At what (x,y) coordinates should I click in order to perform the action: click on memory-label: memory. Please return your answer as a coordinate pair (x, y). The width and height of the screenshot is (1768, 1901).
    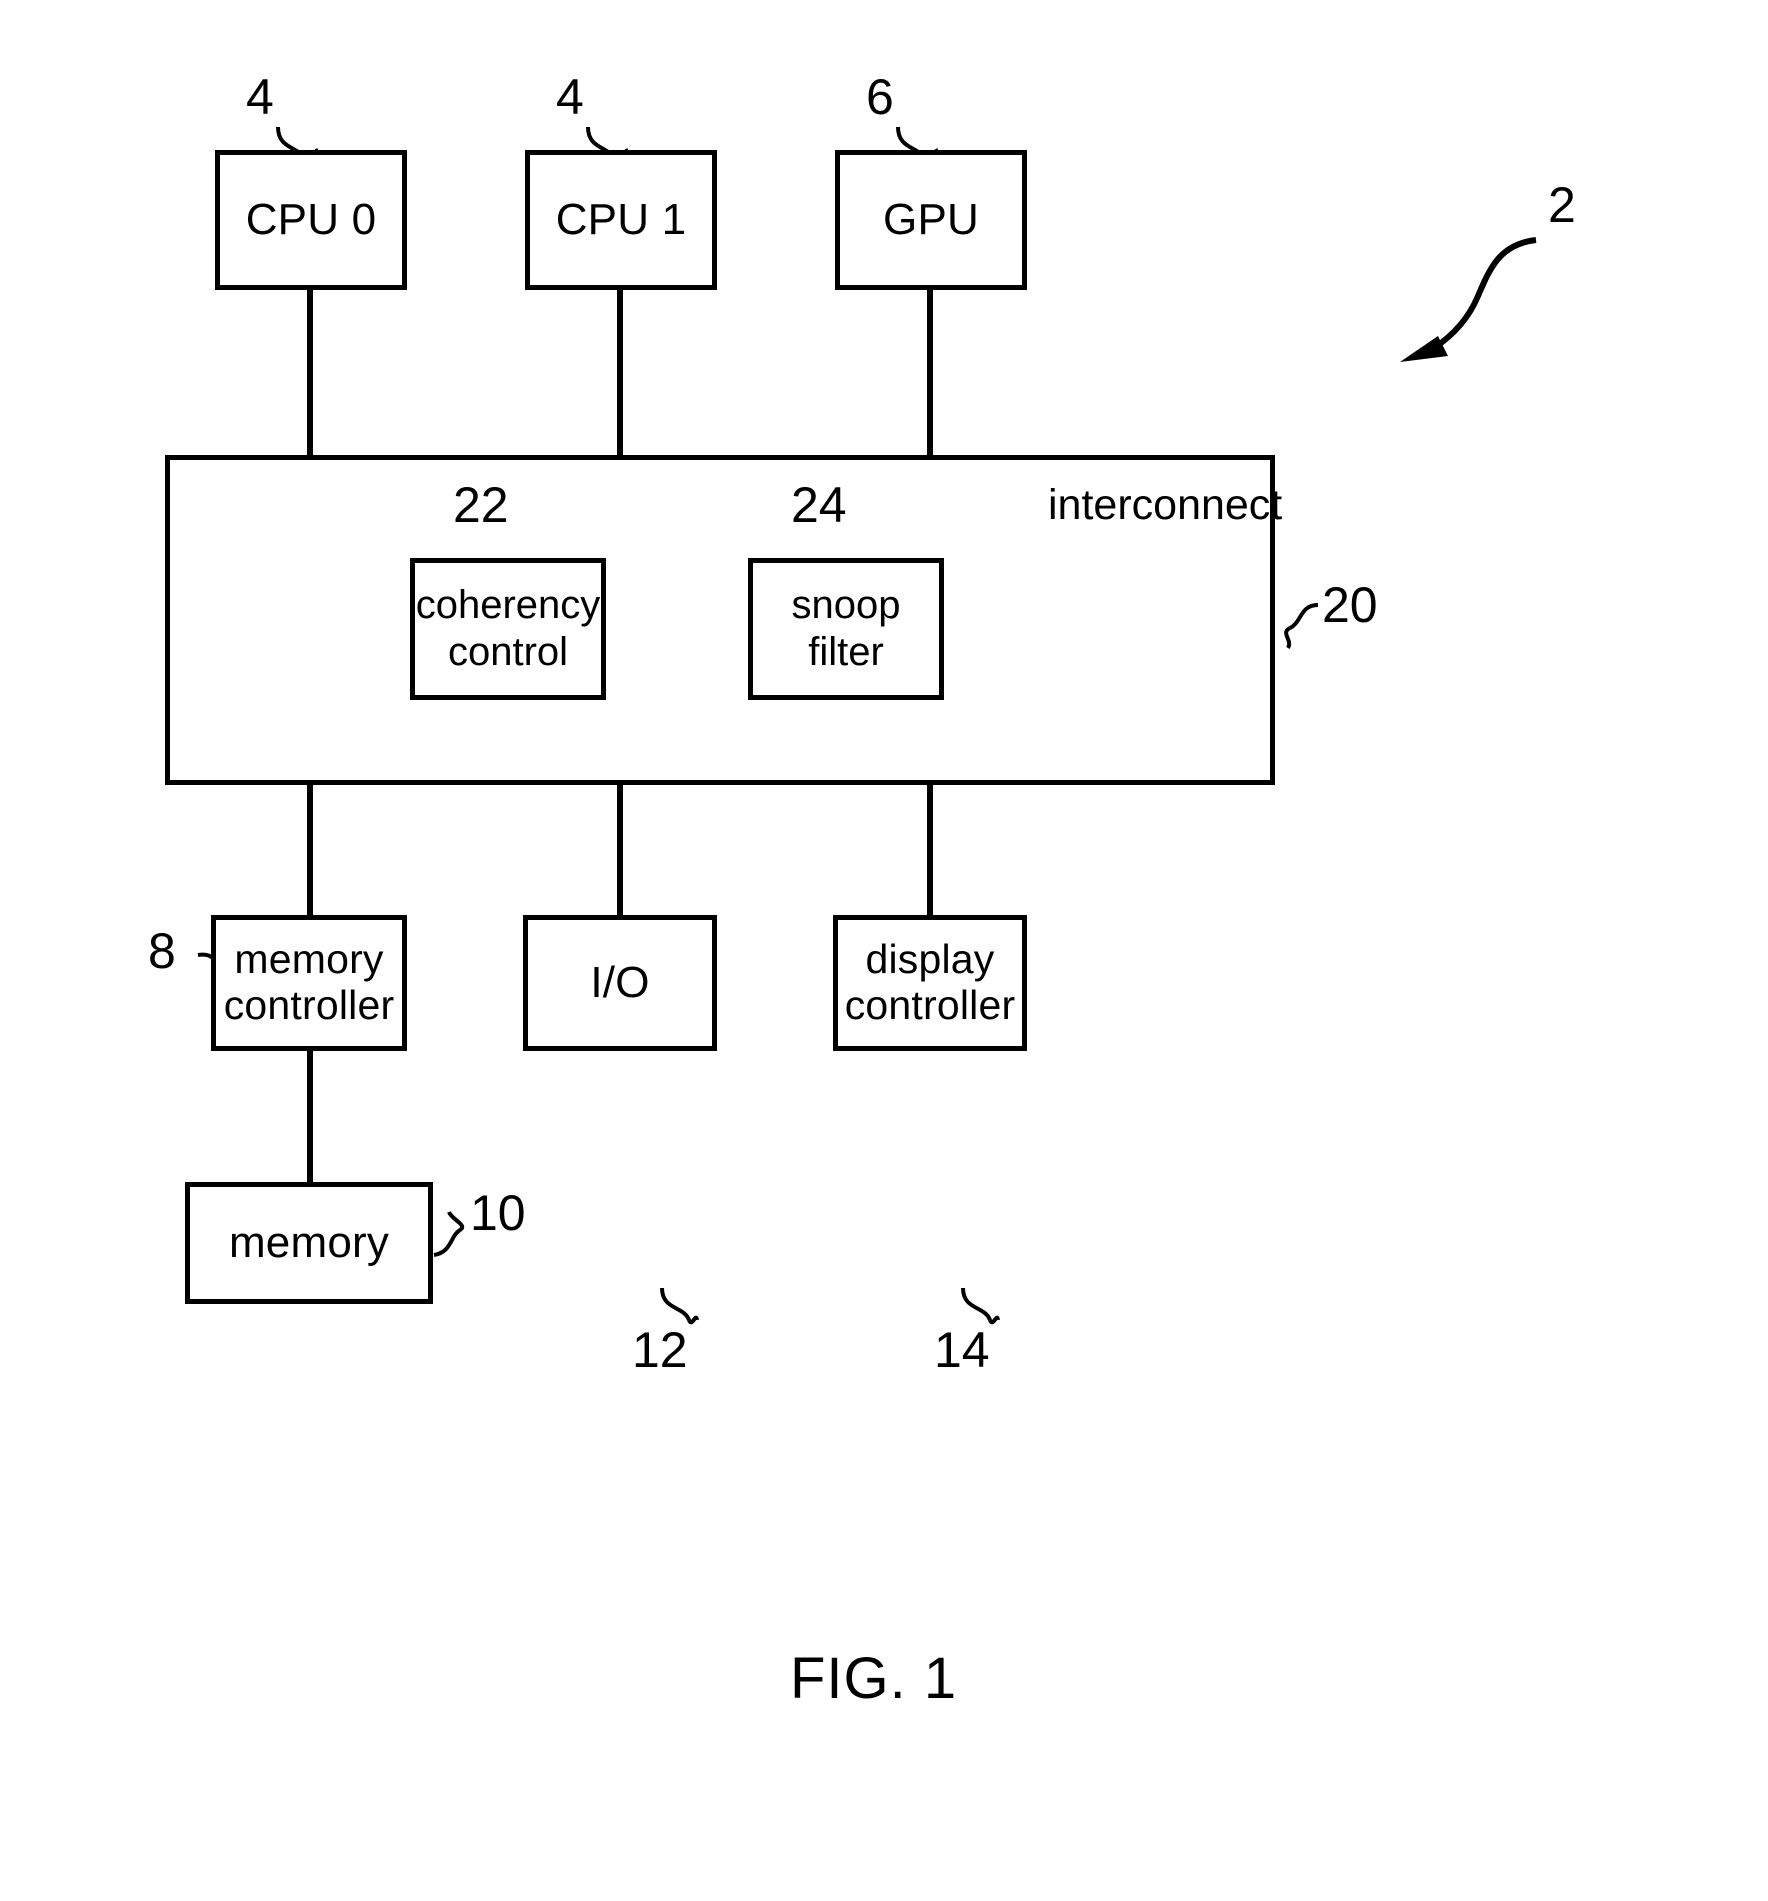
    Looking at the image, I should click on (309, 1243).